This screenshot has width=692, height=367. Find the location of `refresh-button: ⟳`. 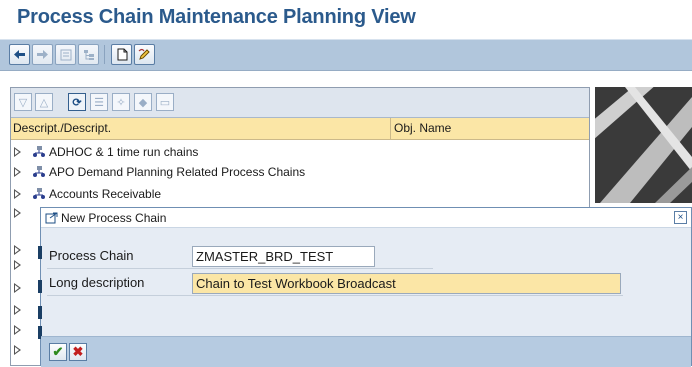

refresh-button: ⟳ is located at coordinates (77, 102).